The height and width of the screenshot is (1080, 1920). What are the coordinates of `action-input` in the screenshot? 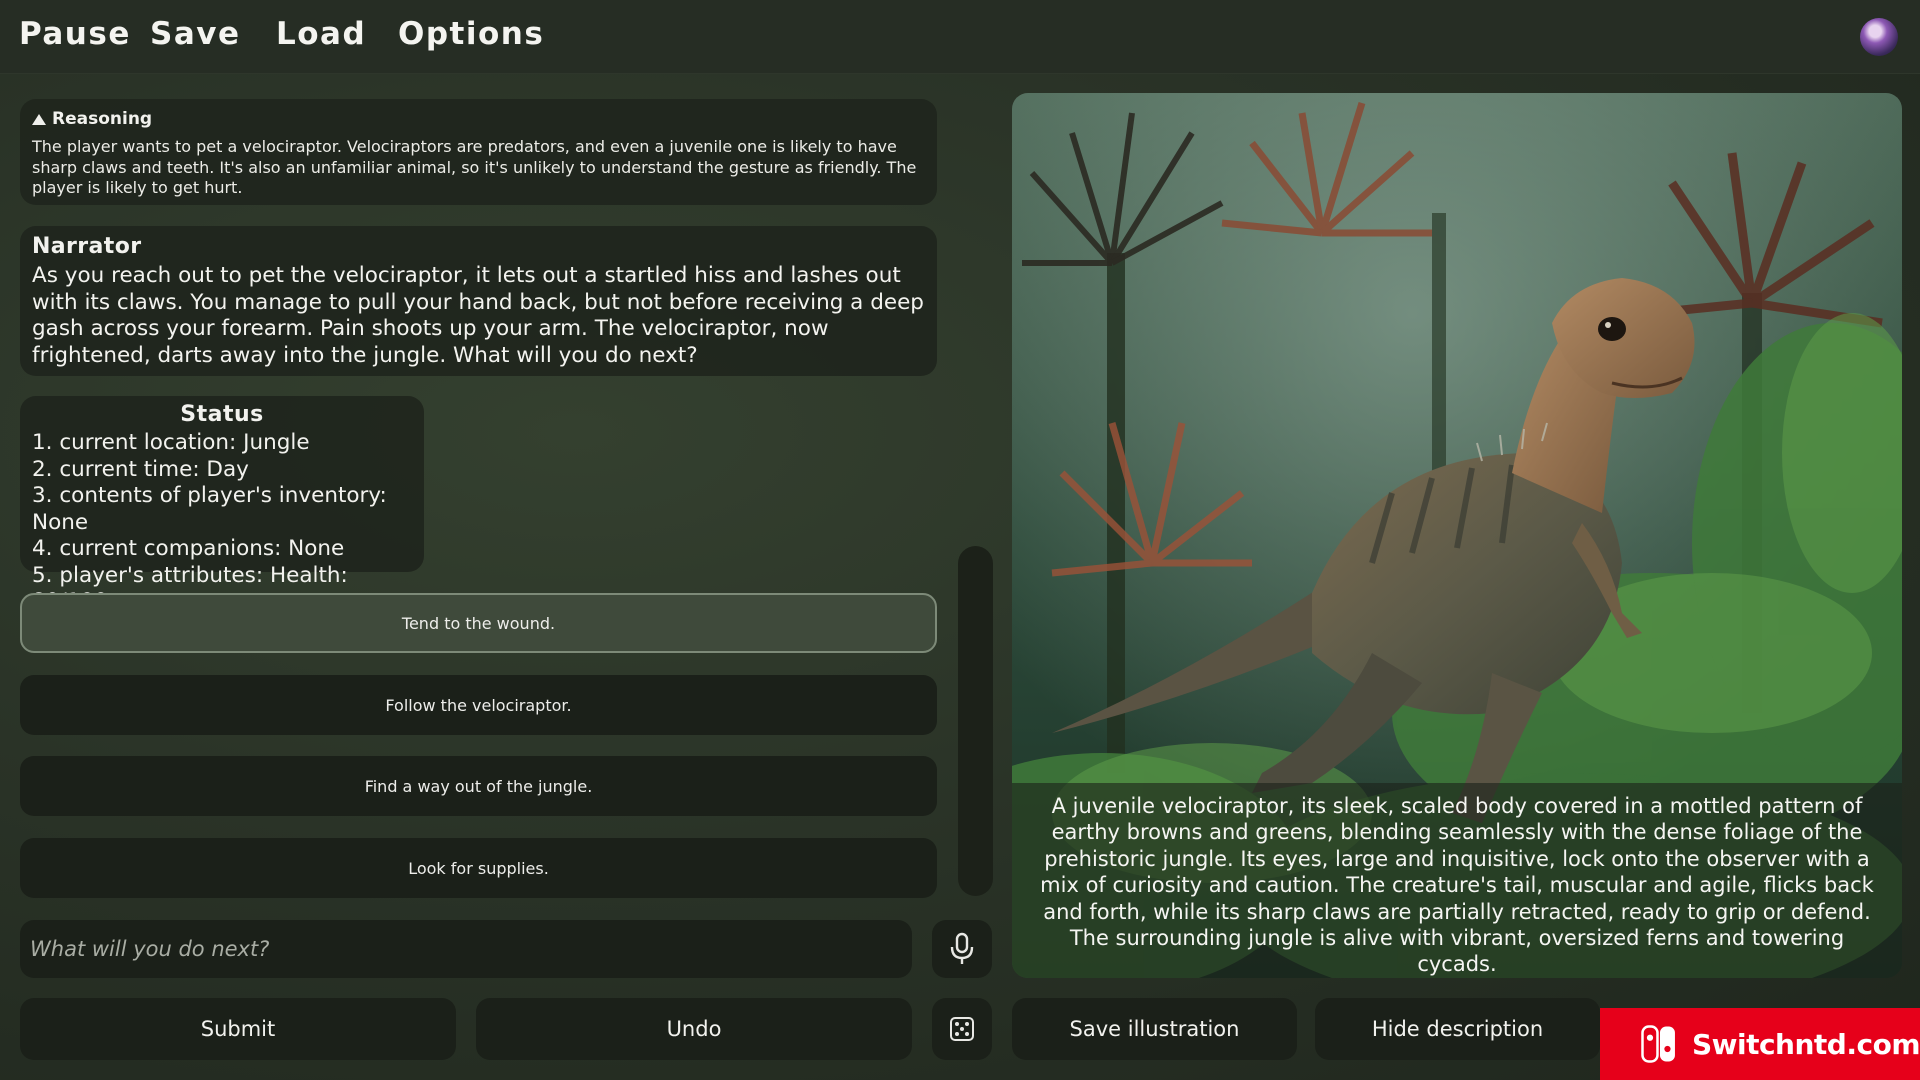 It's located at (466, 949).